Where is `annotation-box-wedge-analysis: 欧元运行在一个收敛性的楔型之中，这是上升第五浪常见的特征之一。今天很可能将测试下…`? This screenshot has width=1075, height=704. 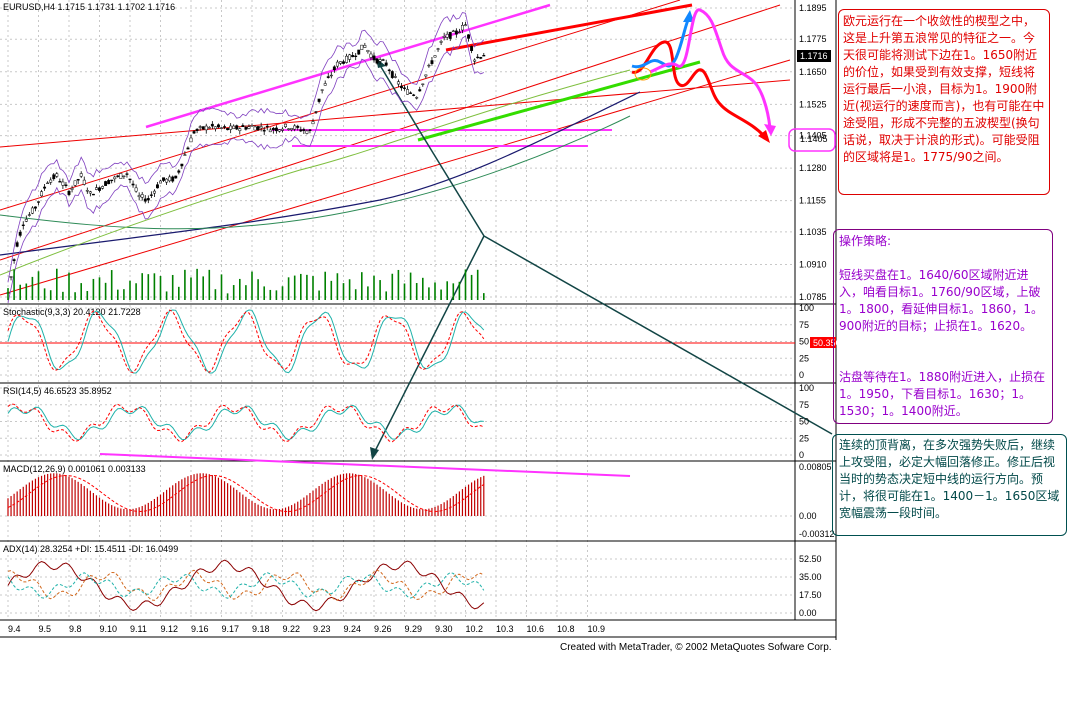 annotation-box-wedge-analysis: 欧元运行在一个收敛性的楔型之中，这是上升第五浪常见的特征之一。今天很可能将测试下… is located at coordinates (944, 102).